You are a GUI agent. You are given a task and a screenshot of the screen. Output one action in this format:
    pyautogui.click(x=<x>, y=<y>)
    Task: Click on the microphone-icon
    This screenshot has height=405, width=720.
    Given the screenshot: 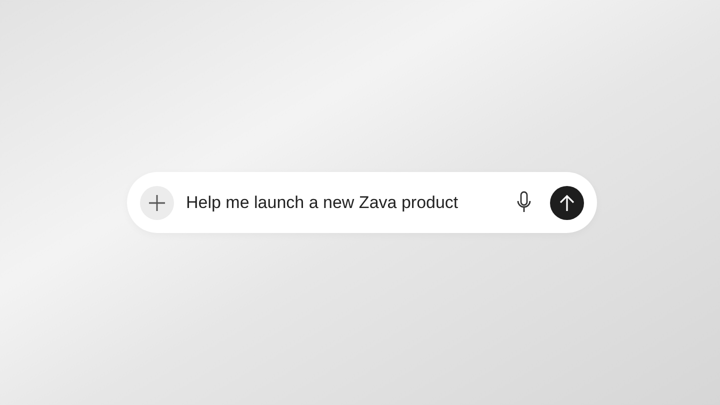 What is the action you would take?
    pyautogui.click(x=524, y=202)
    